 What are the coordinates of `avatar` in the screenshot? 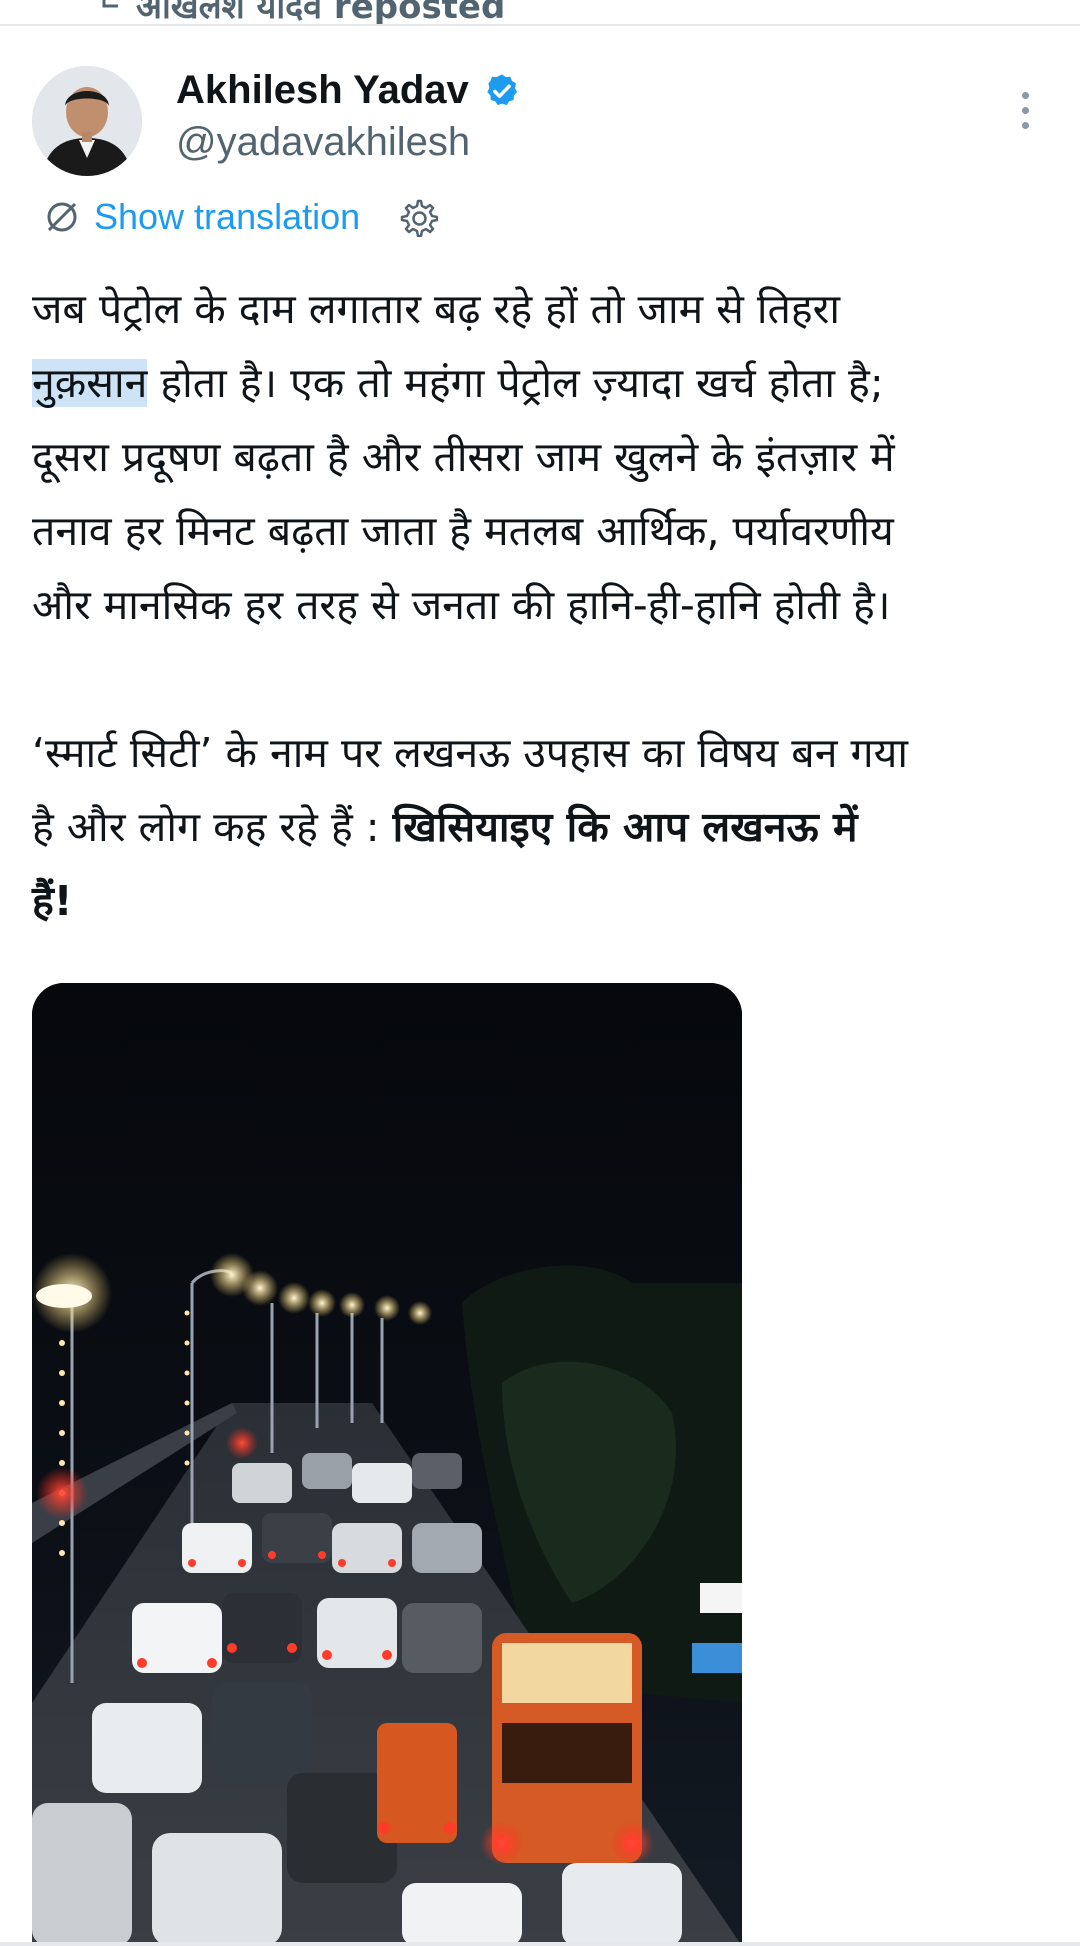 It's located at (87, 121).